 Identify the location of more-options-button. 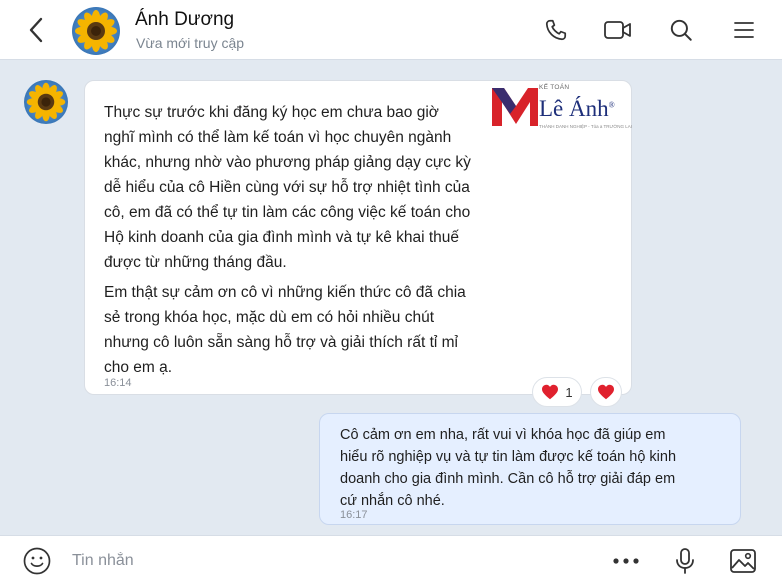
(626, 561).